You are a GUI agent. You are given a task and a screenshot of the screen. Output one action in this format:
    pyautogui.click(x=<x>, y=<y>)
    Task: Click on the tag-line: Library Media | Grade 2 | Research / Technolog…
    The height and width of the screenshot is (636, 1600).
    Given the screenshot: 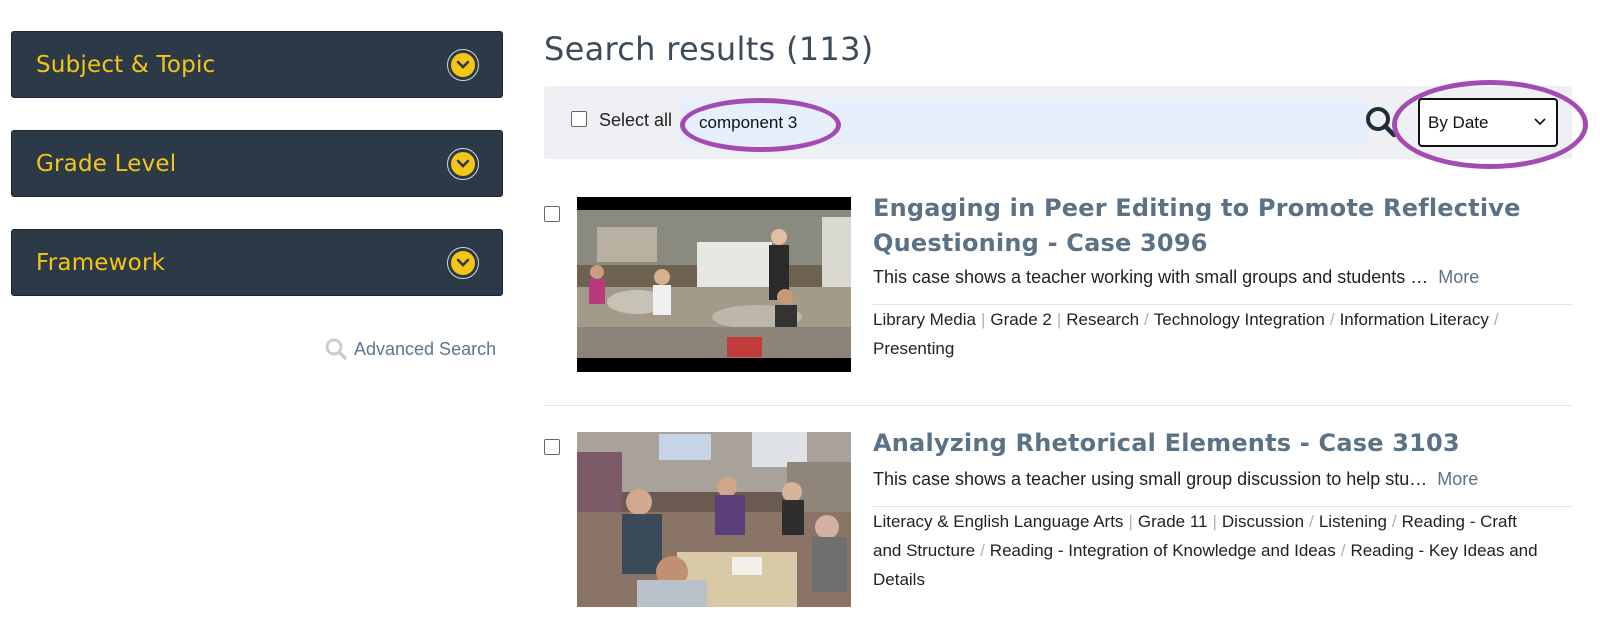 What is the action you would take?
    pyautogui.click(x=1186, y=319)
    